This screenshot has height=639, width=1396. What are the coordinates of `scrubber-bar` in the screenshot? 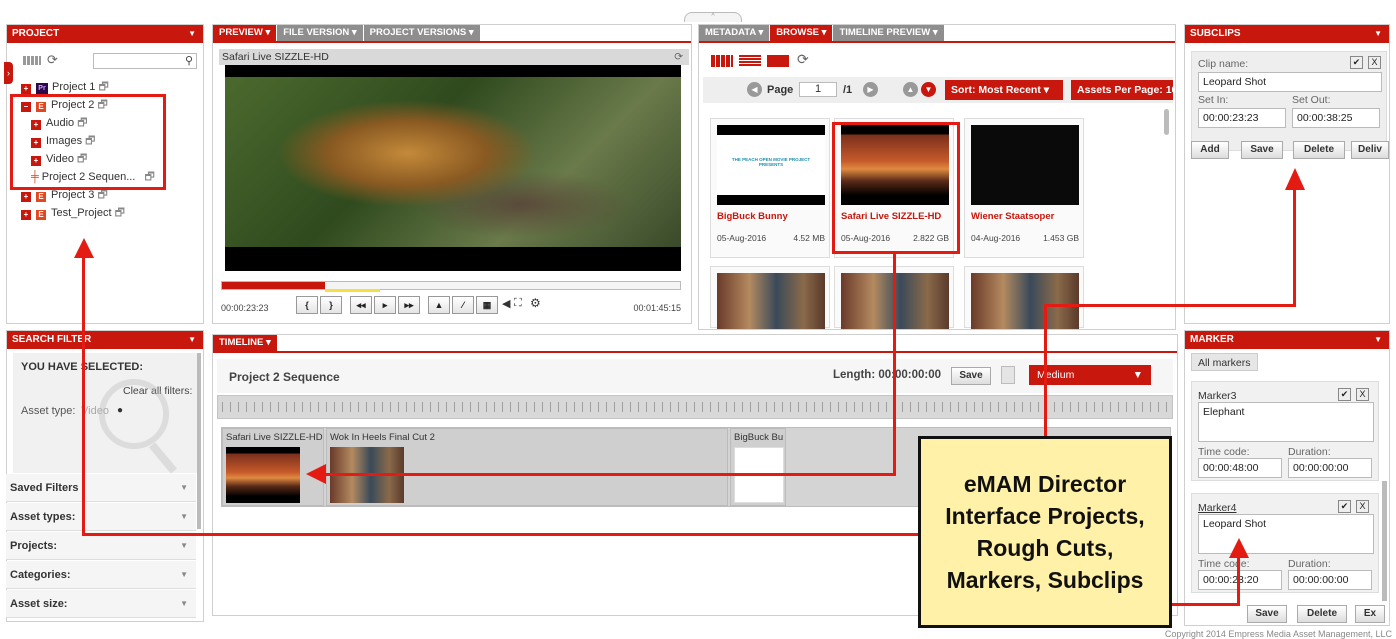 It's located at (451, 286).